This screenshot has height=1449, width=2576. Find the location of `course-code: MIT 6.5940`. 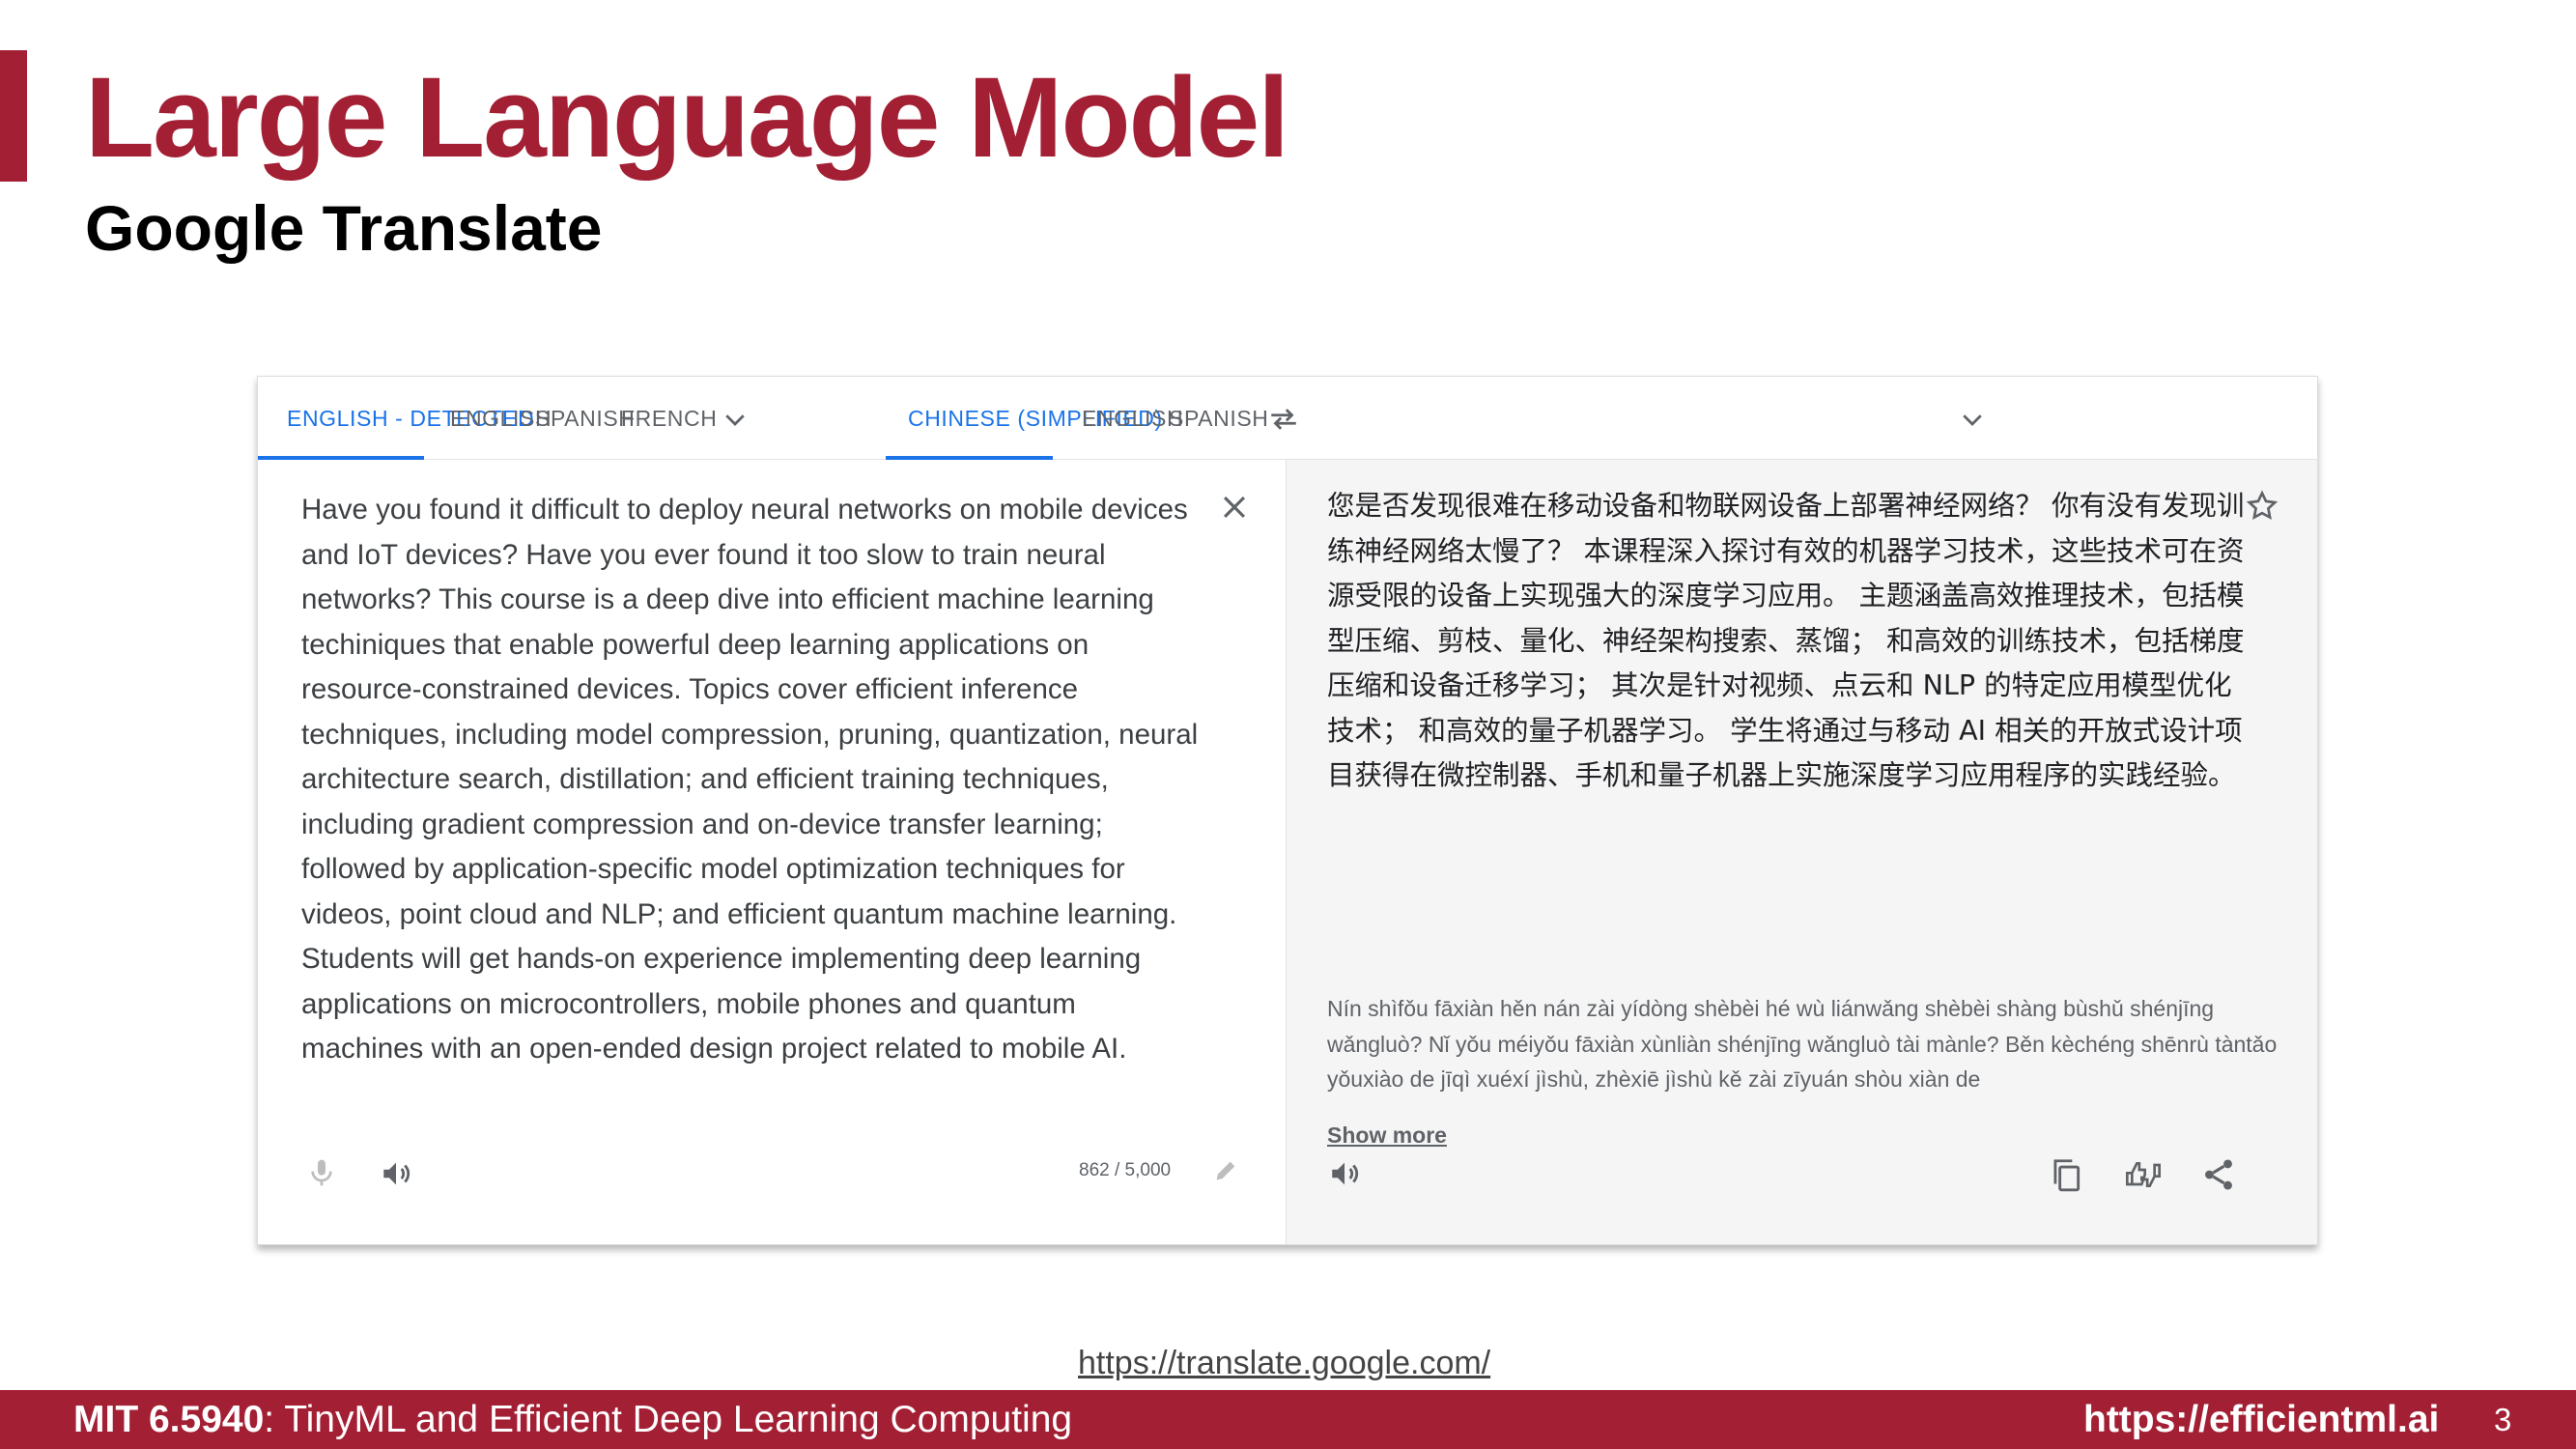

course-code: MIT 6.5940 is located at coordinates (169, 1419).